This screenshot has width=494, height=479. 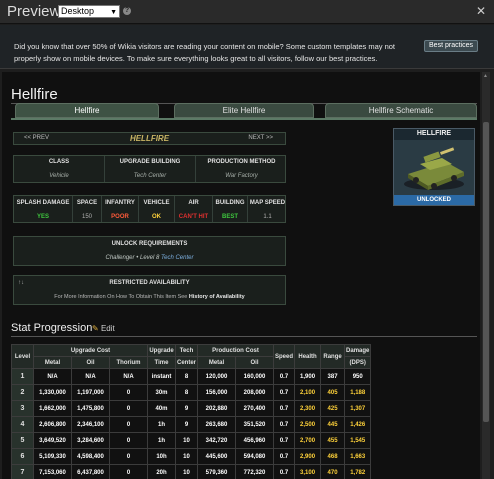 What do you see at coordinates (90, 456) in the screenshot?
I see `cell-oil: 4,598,400` at bounding box center [90, 456].